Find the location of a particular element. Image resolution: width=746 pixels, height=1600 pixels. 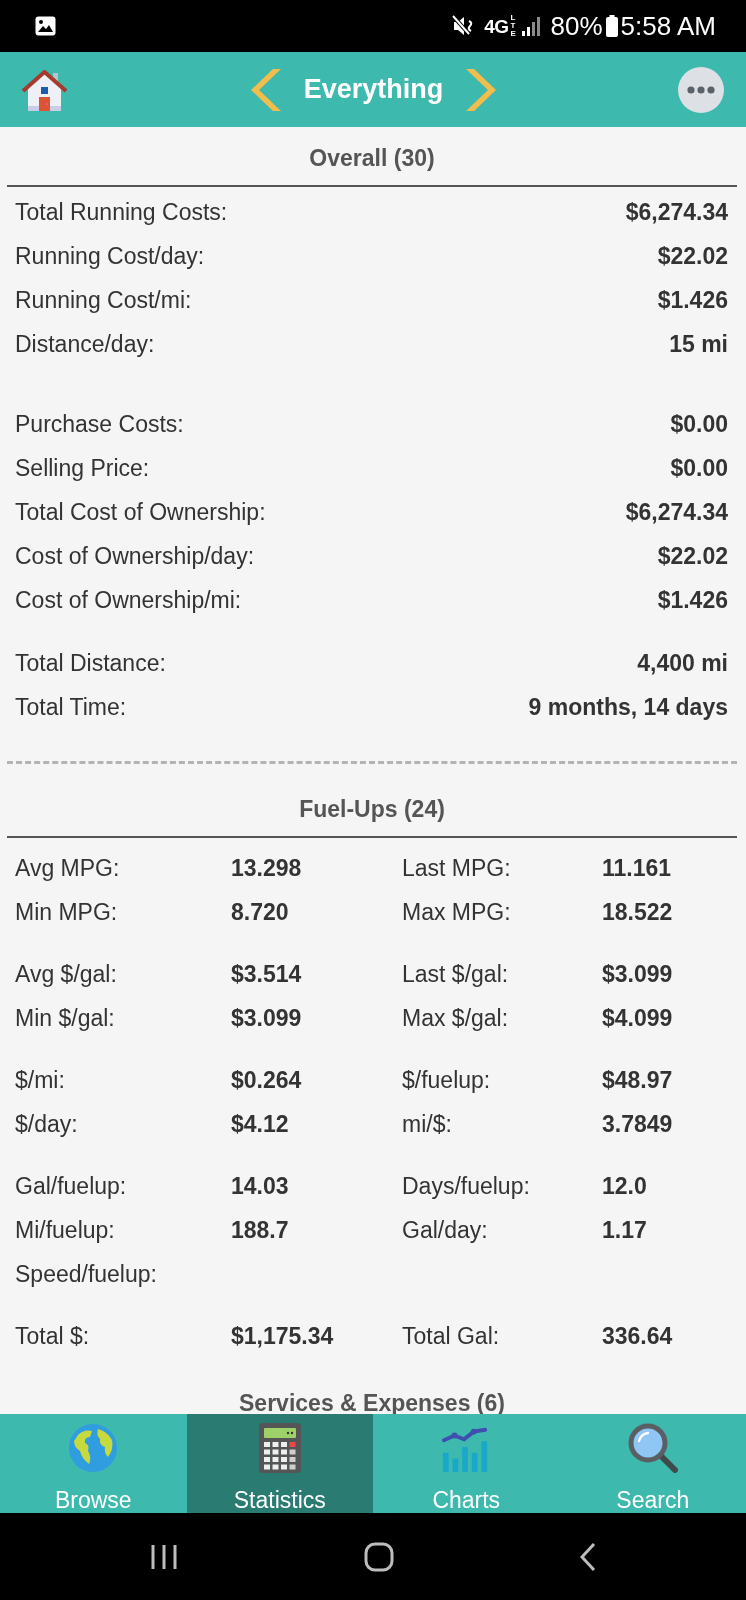

stat-value: 9 months, 14 days is located at coordinates (628, 707).